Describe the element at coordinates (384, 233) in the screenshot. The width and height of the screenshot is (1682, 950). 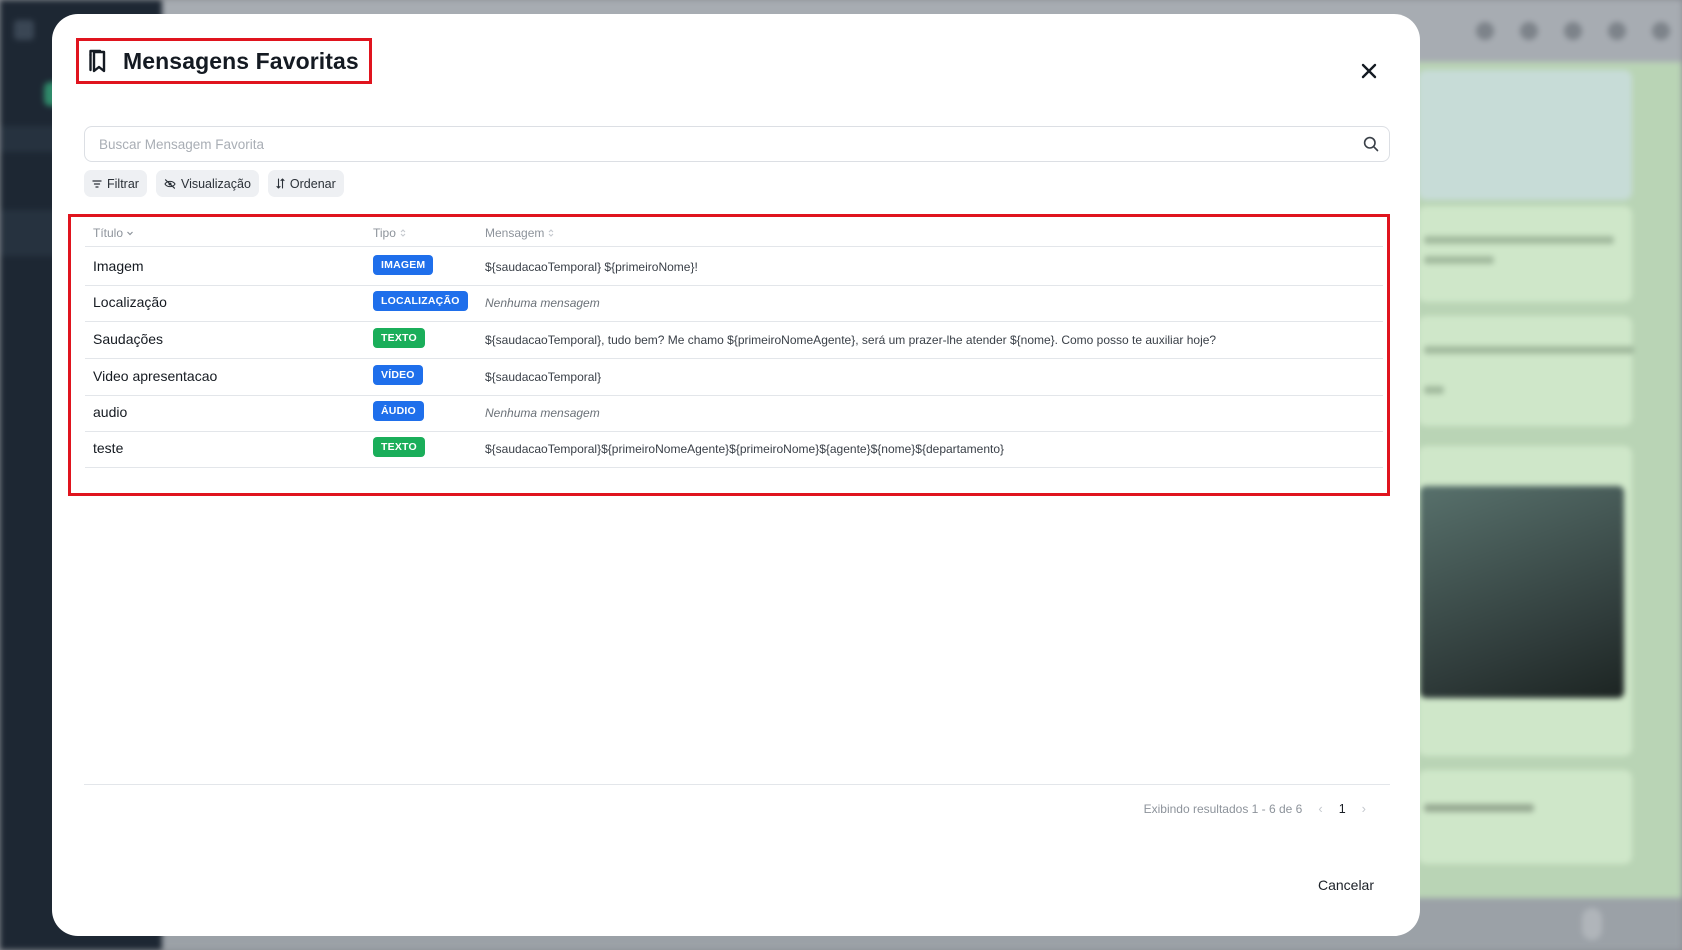
I see `column-type-label: Tipo` at that location.